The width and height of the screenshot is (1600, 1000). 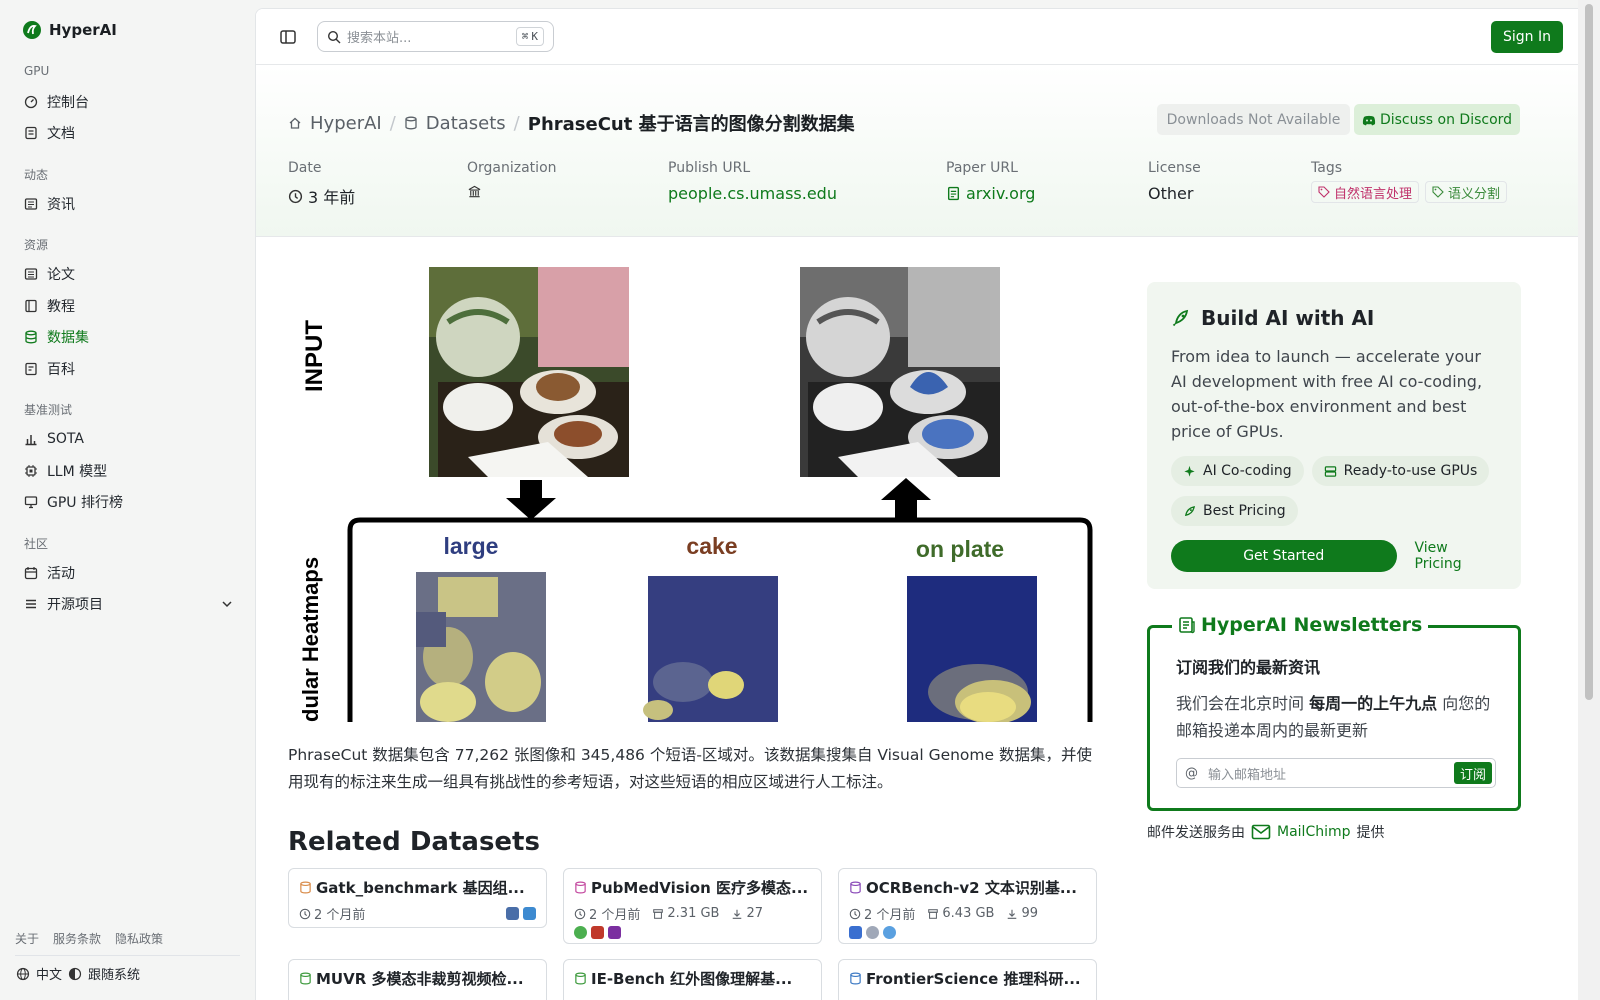 I want to click on sidebar-item-label: LLM 模型, so click(x=77, y=472).